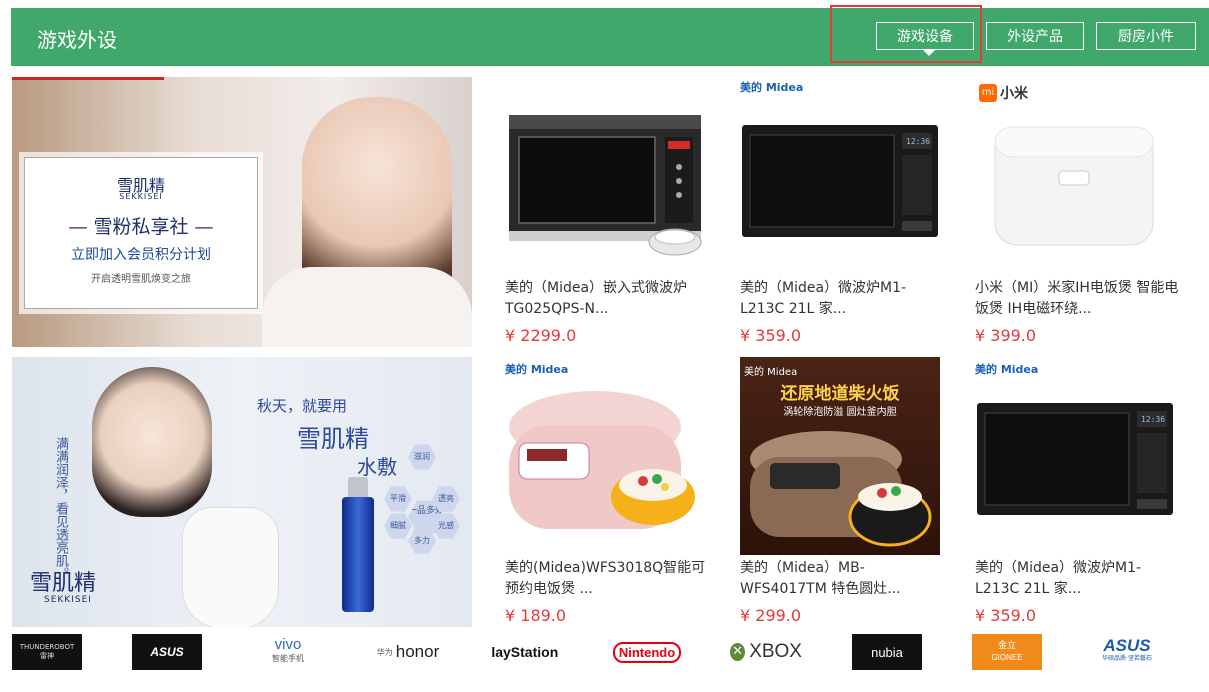  Describe the element at coordinates (1035, 36) in the screenshot. I see `tab-peripherals: 外设产品` at that location.